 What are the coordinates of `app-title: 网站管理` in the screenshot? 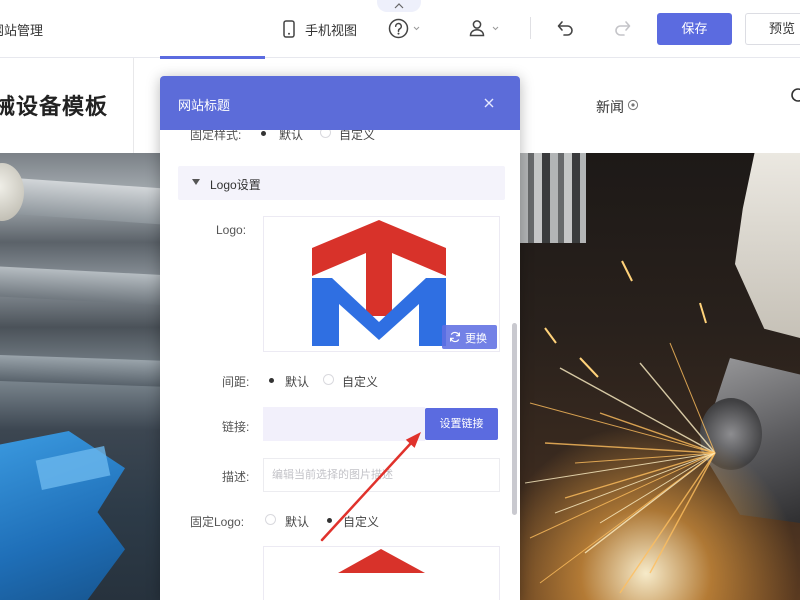 It's located at (22, 30).